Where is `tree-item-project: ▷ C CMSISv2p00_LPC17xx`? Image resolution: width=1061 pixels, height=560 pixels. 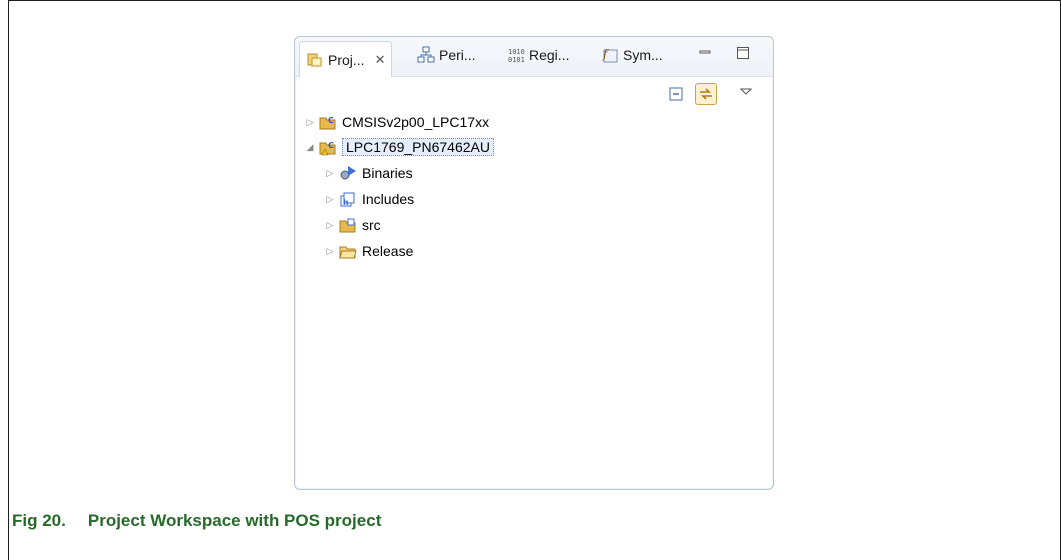
tree-item-project: ▷ C CMSISv2p00_LPC17xx is located at coordinates (397, 122).